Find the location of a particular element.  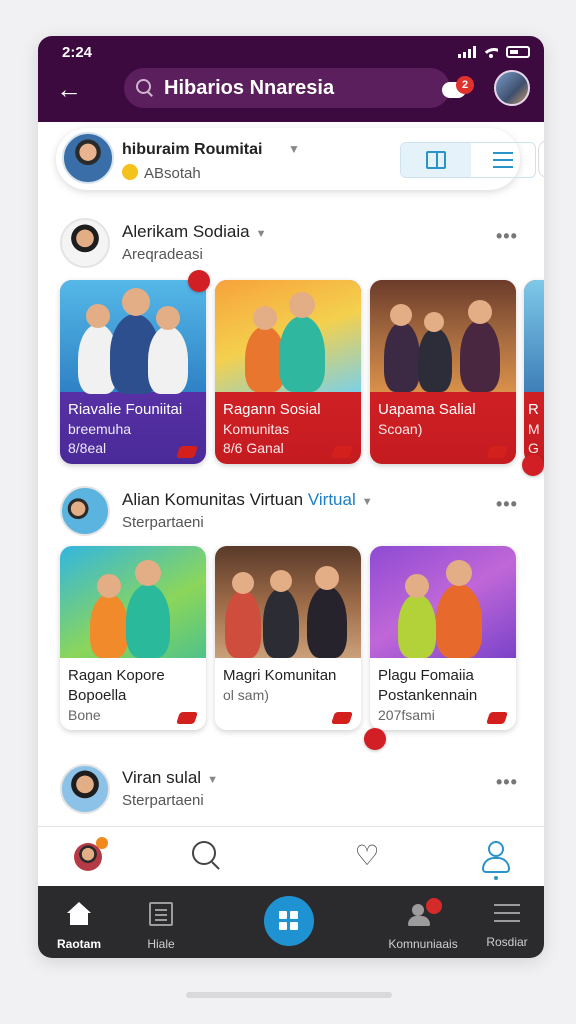

grid-menu-button is located at coordinates (289, 921).